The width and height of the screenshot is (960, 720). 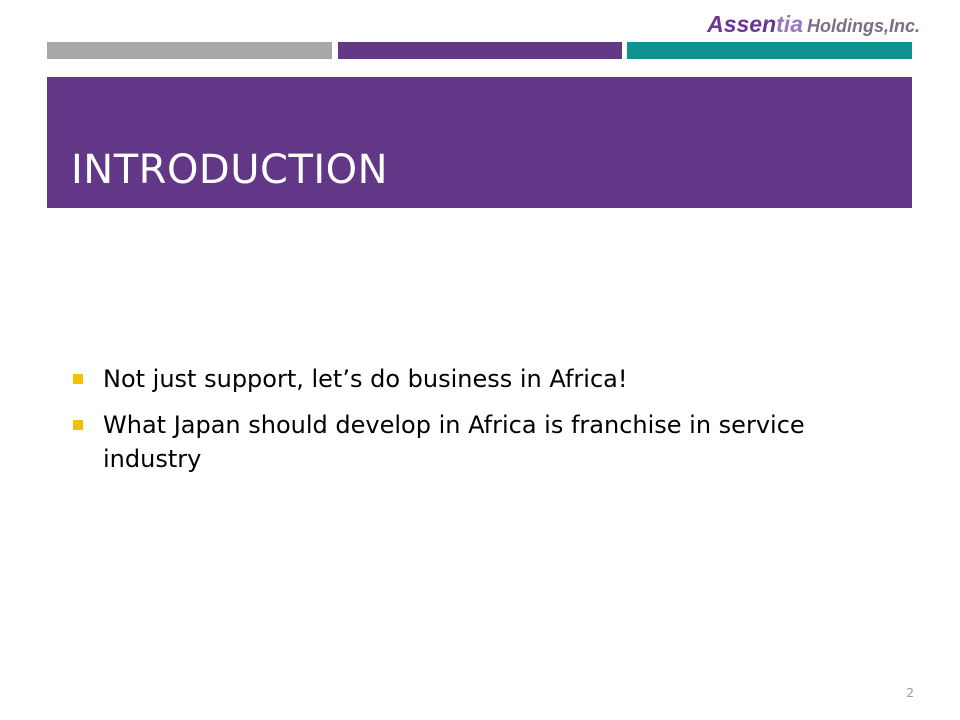 I want to click on header-stripe-purple, so click(x=480, y=50).